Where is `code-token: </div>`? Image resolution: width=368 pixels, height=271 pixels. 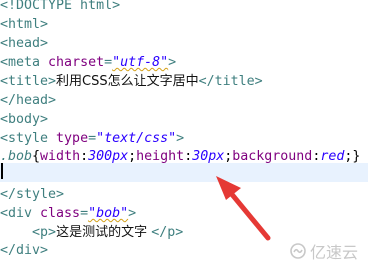 code-token: </div> is located at coordinates (24, 250).